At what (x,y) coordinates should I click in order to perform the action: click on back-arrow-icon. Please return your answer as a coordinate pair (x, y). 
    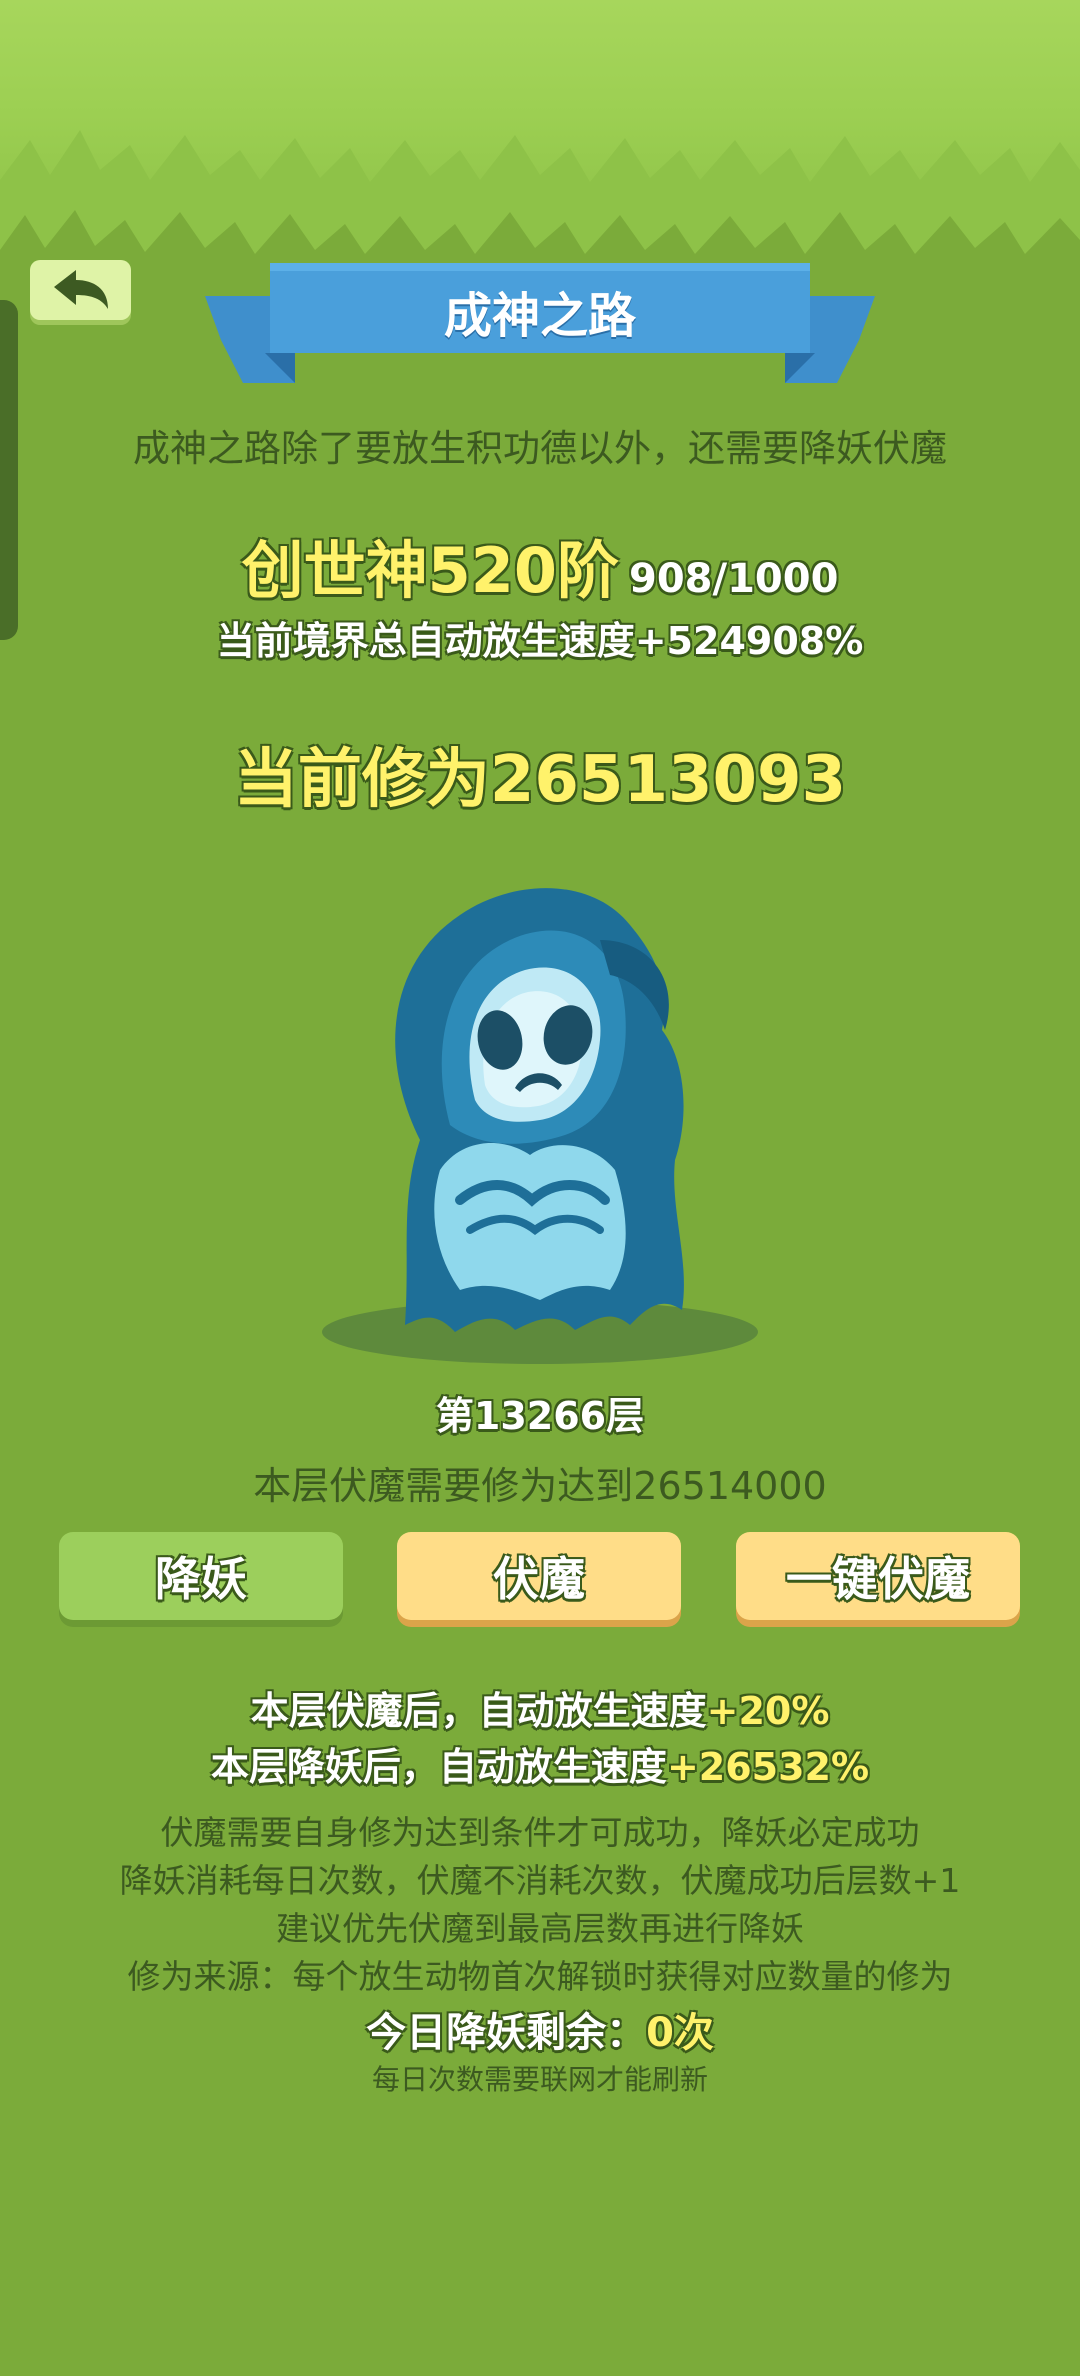
    Looking at the image, I should click on (80, 289).